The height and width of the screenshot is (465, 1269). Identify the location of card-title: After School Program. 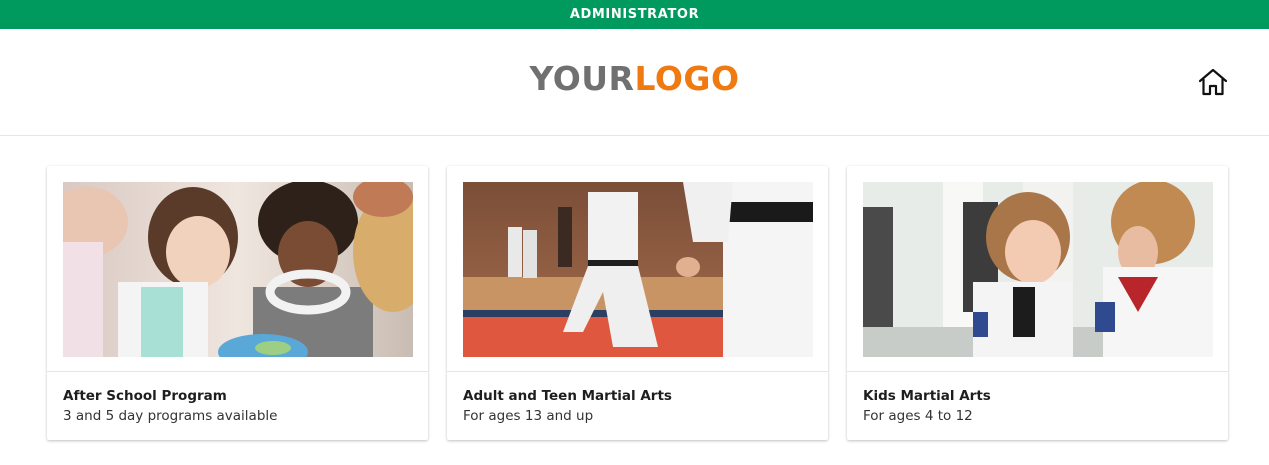
(145, 396).